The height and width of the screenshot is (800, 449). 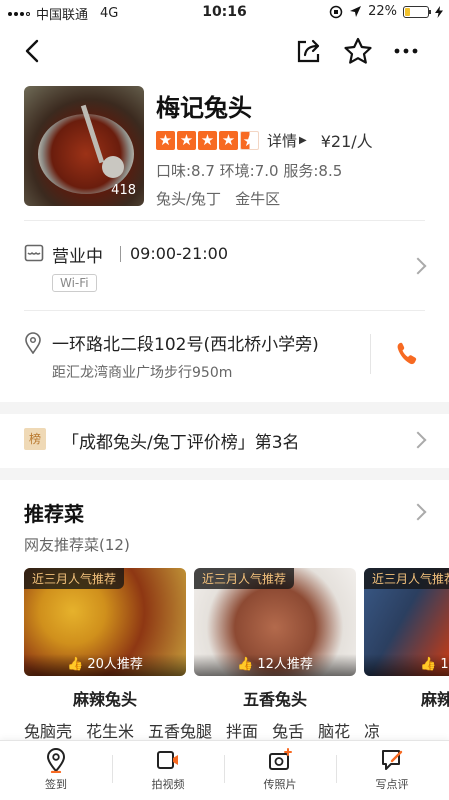 What do you see at coordinates (33, 51) in the screenshot?
I see `back-arrow-icon` at bounding box center [33, 51].